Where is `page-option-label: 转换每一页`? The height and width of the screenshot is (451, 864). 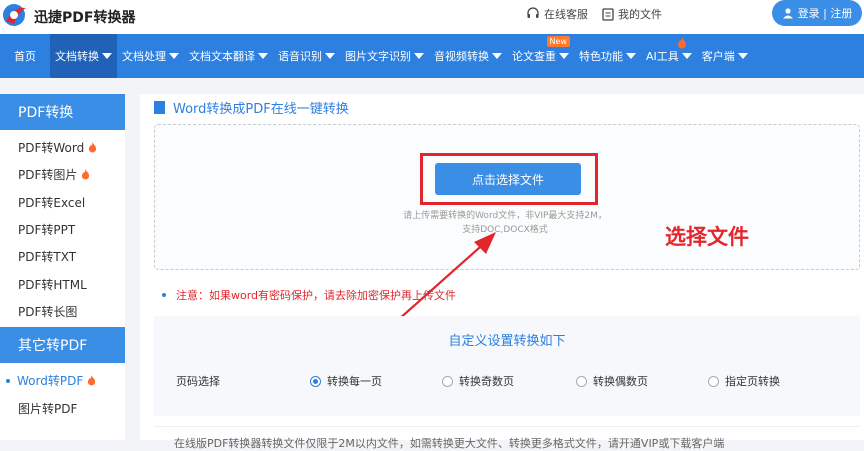
page-option-label: 转换每一页 is located at coordinates (354, 381).